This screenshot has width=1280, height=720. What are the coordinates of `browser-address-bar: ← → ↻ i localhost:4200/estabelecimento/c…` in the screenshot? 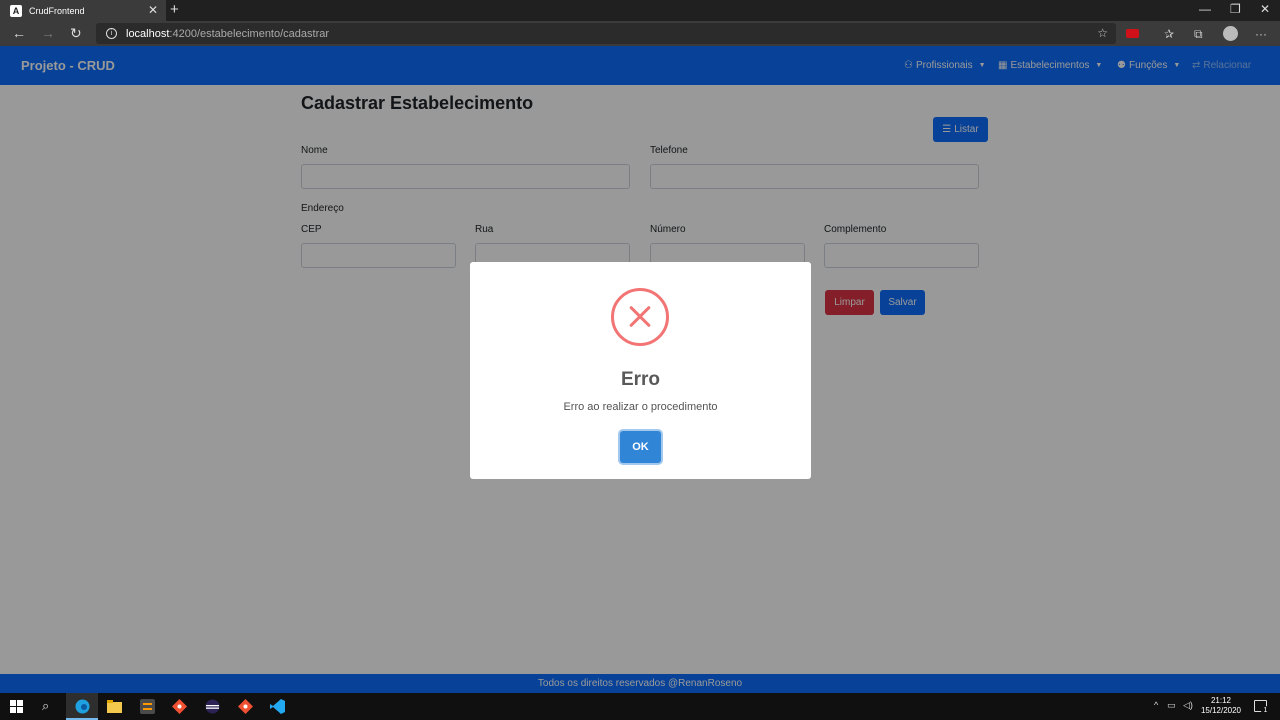 It's located at (640, 33).